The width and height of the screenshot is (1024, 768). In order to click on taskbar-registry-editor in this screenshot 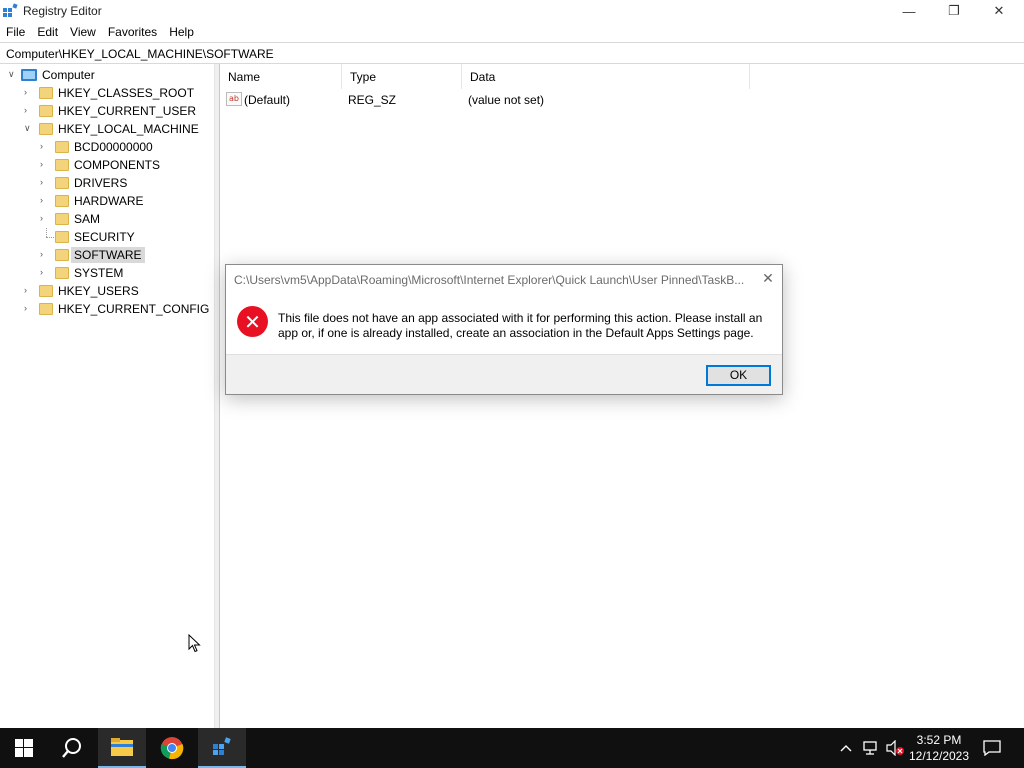, I will do `click(222, 748)`.